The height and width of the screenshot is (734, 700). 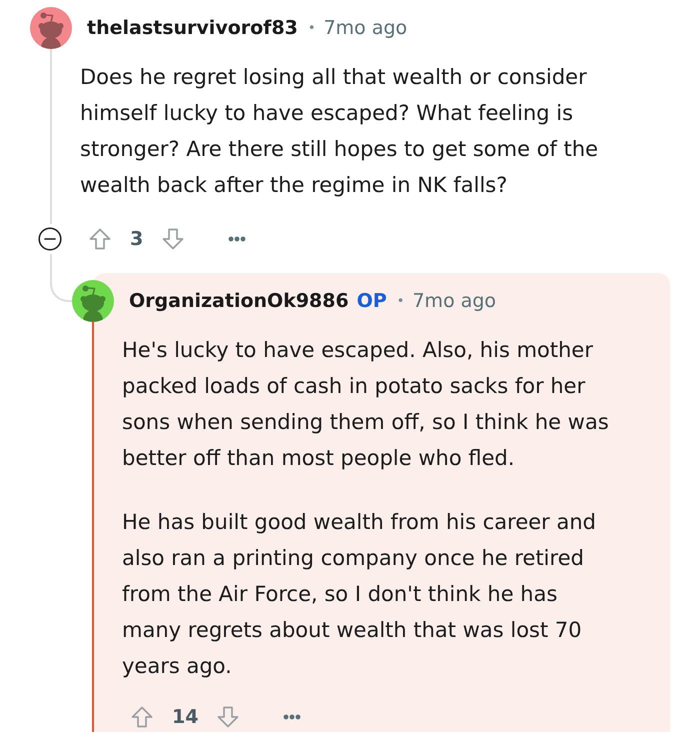 What do you see at coordinates (192, 28) in the screenshot?
I see `username: thelastsurvivorof83` at bounding box center [192, 28].